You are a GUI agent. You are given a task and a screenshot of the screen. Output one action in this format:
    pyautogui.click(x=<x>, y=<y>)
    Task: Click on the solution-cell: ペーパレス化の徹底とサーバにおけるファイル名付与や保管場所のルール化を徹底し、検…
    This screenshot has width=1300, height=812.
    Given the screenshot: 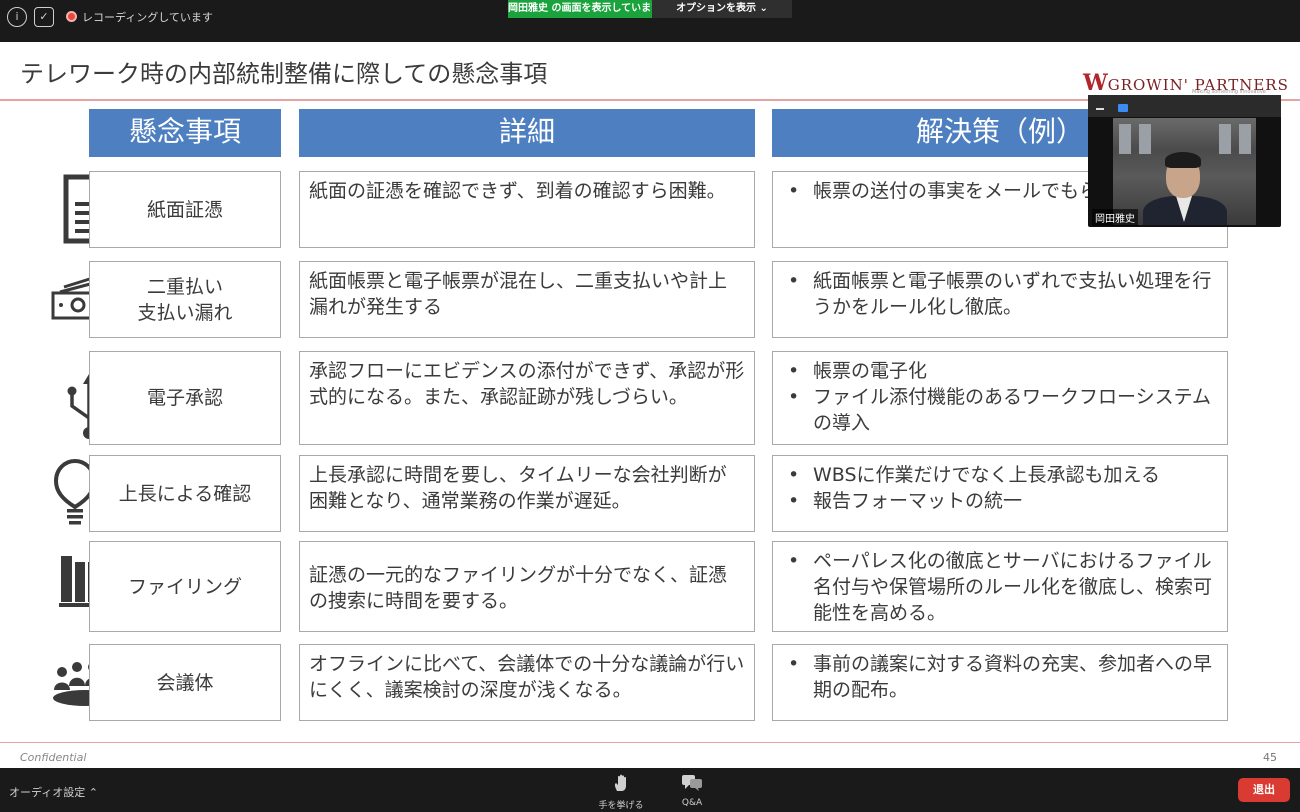 What is the action you would take?
    pyautogui.click(x=1000, y=586)
    